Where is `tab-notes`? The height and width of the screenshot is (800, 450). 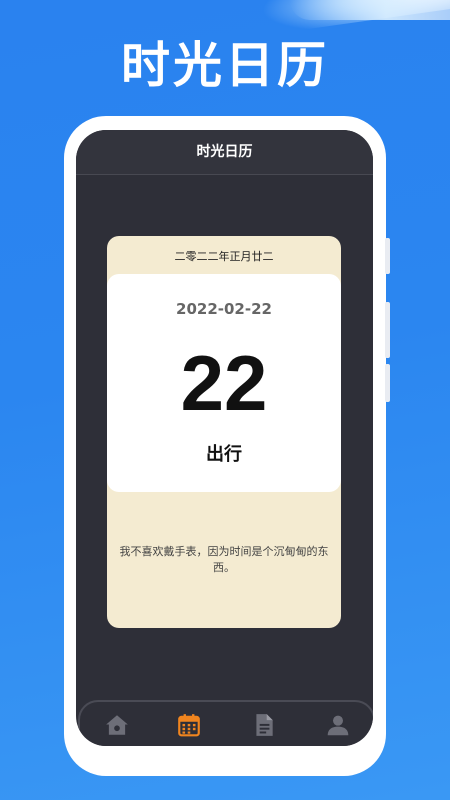
tab-notes is located at coordinates (264, 725).